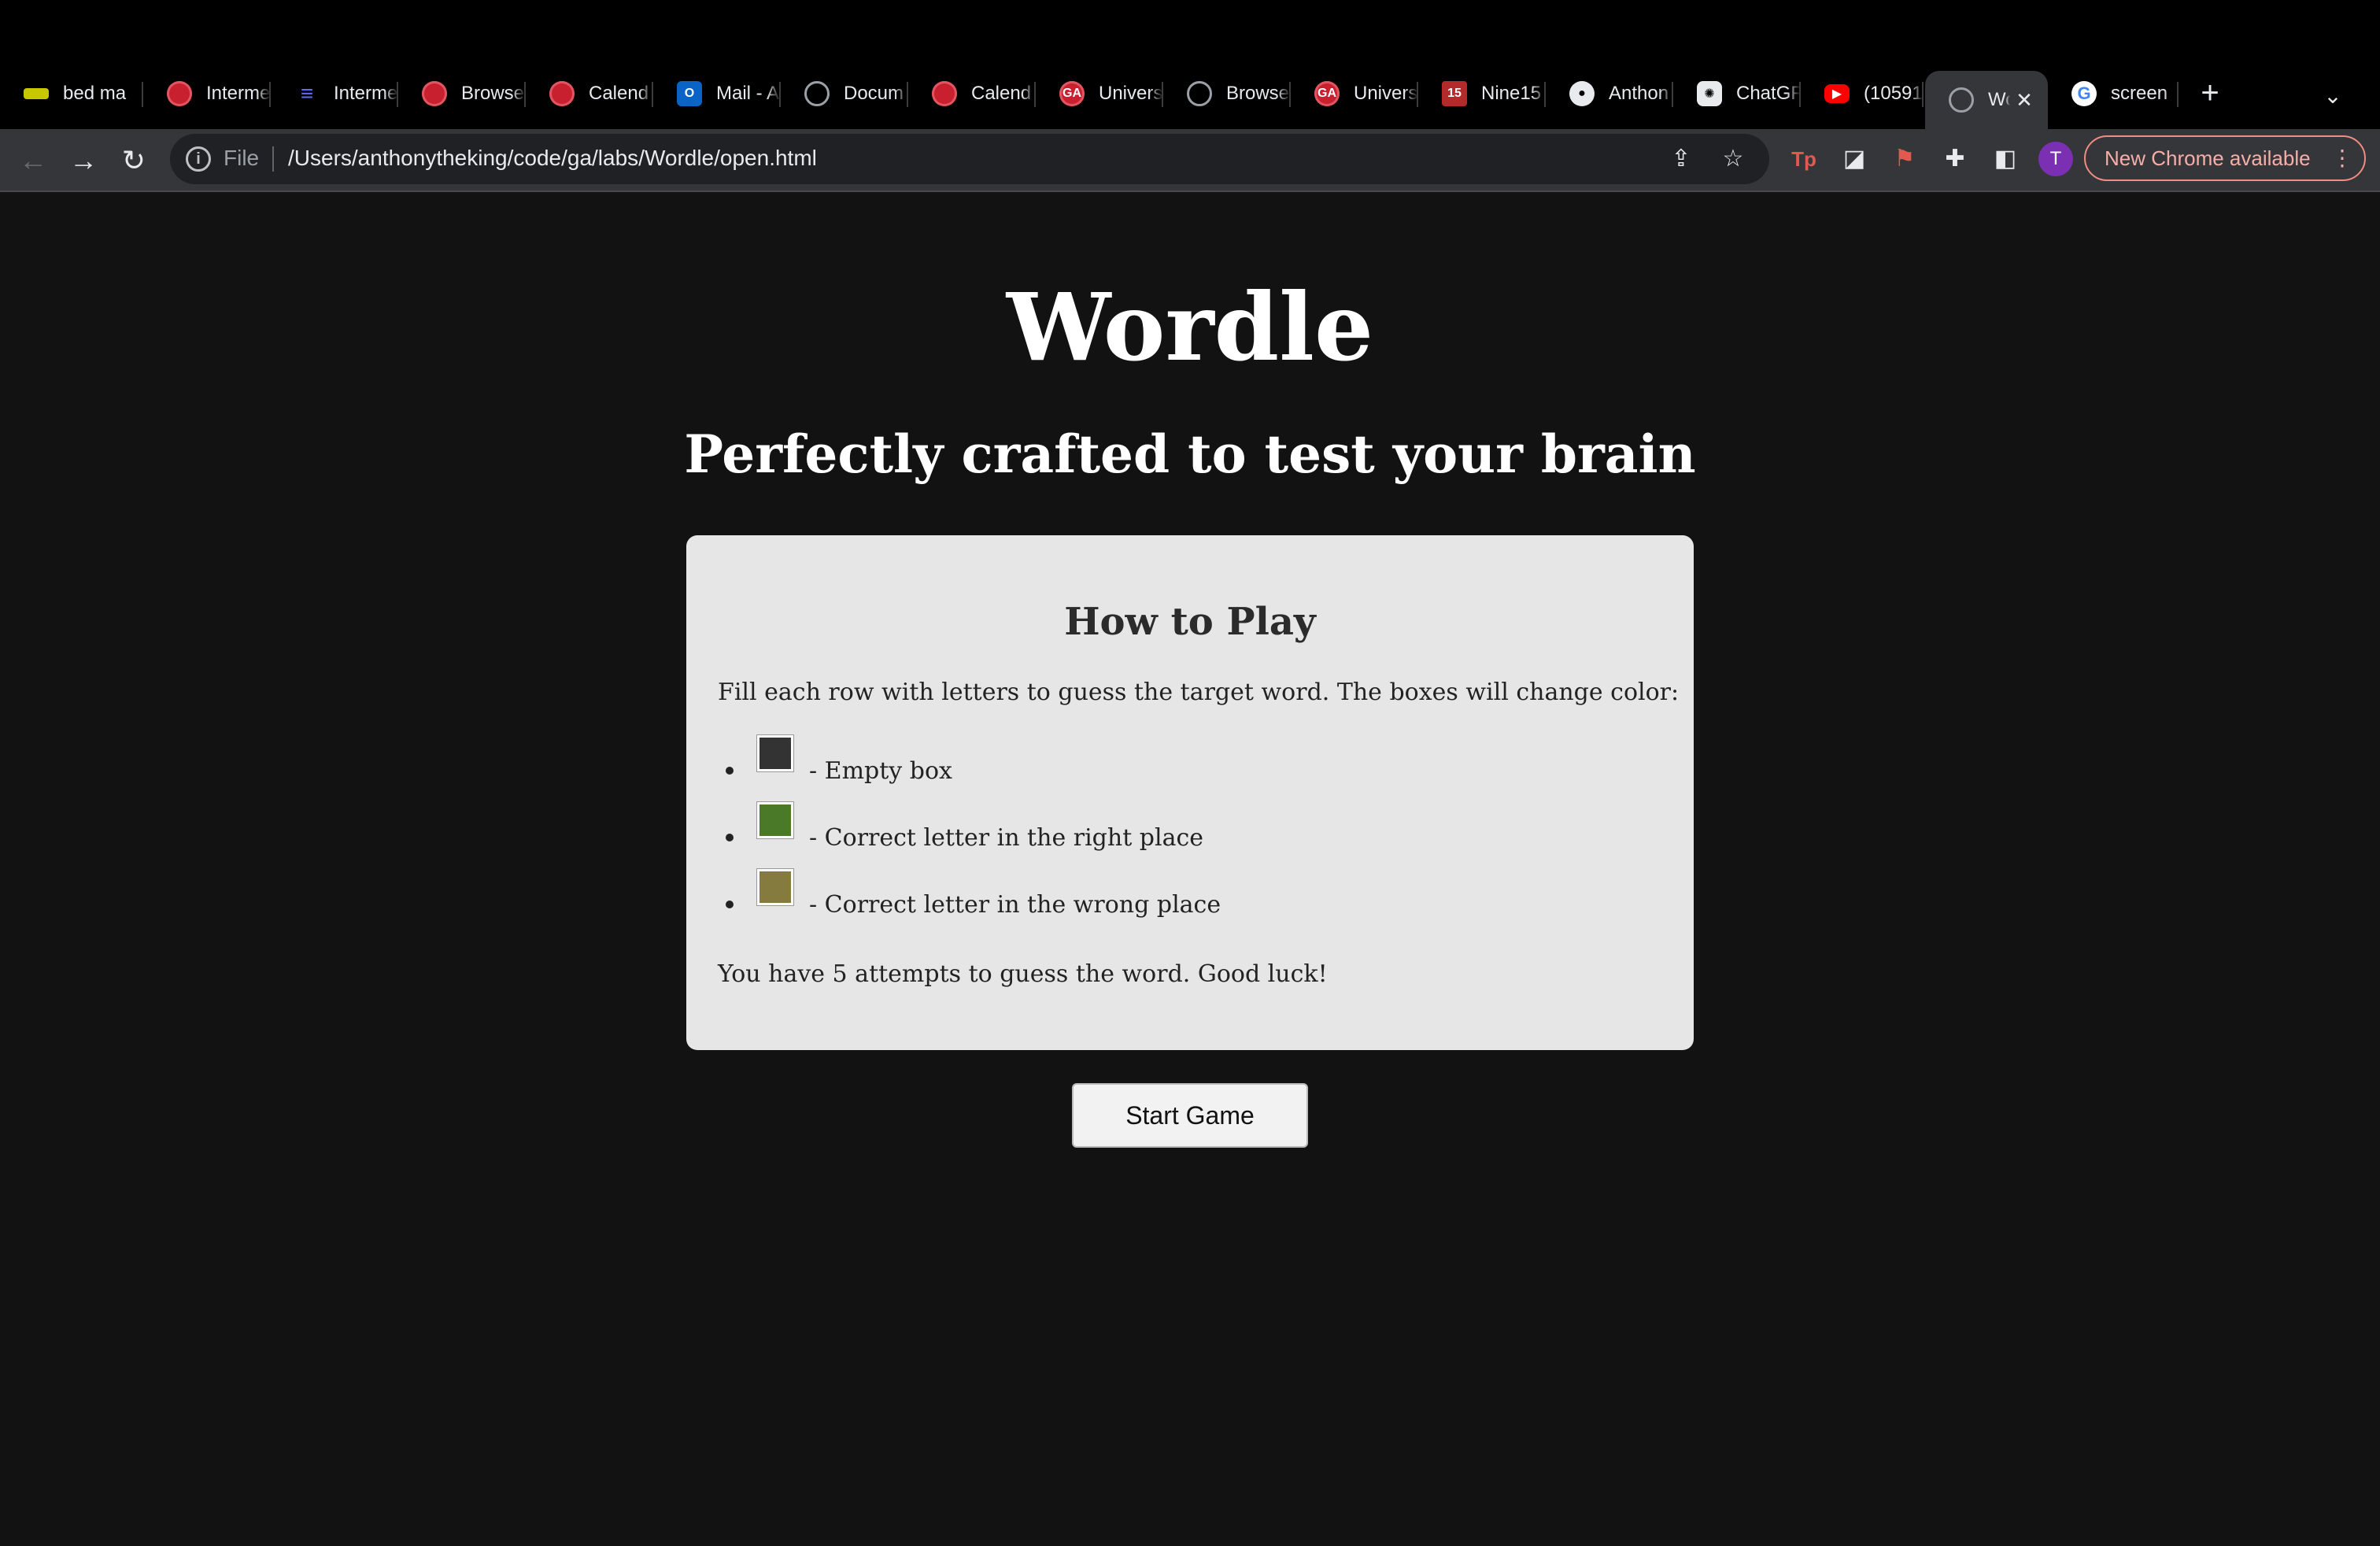 The image size is (2380, 1546). I want to click on calendar-icon: 15, so click(1454, 94).